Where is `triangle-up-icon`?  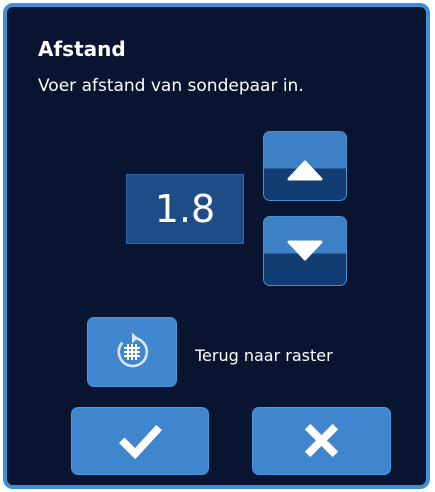
triangle-up-icon is located at coordinates (305, 170).